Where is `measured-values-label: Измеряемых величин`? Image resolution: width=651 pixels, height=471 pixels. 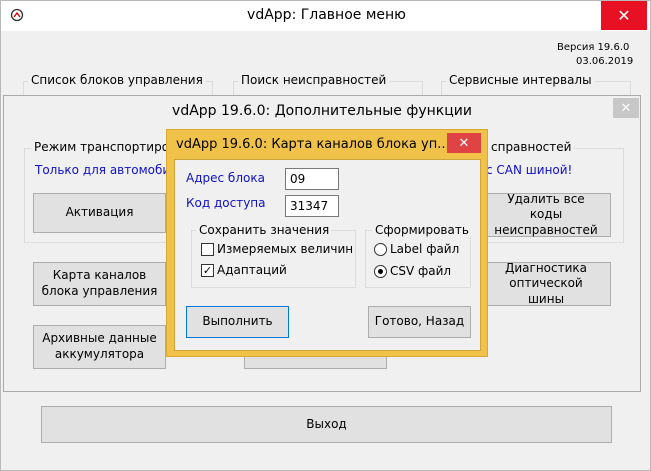
measured-values-label: Измеряемых величин is located at coordinates (285, 249).